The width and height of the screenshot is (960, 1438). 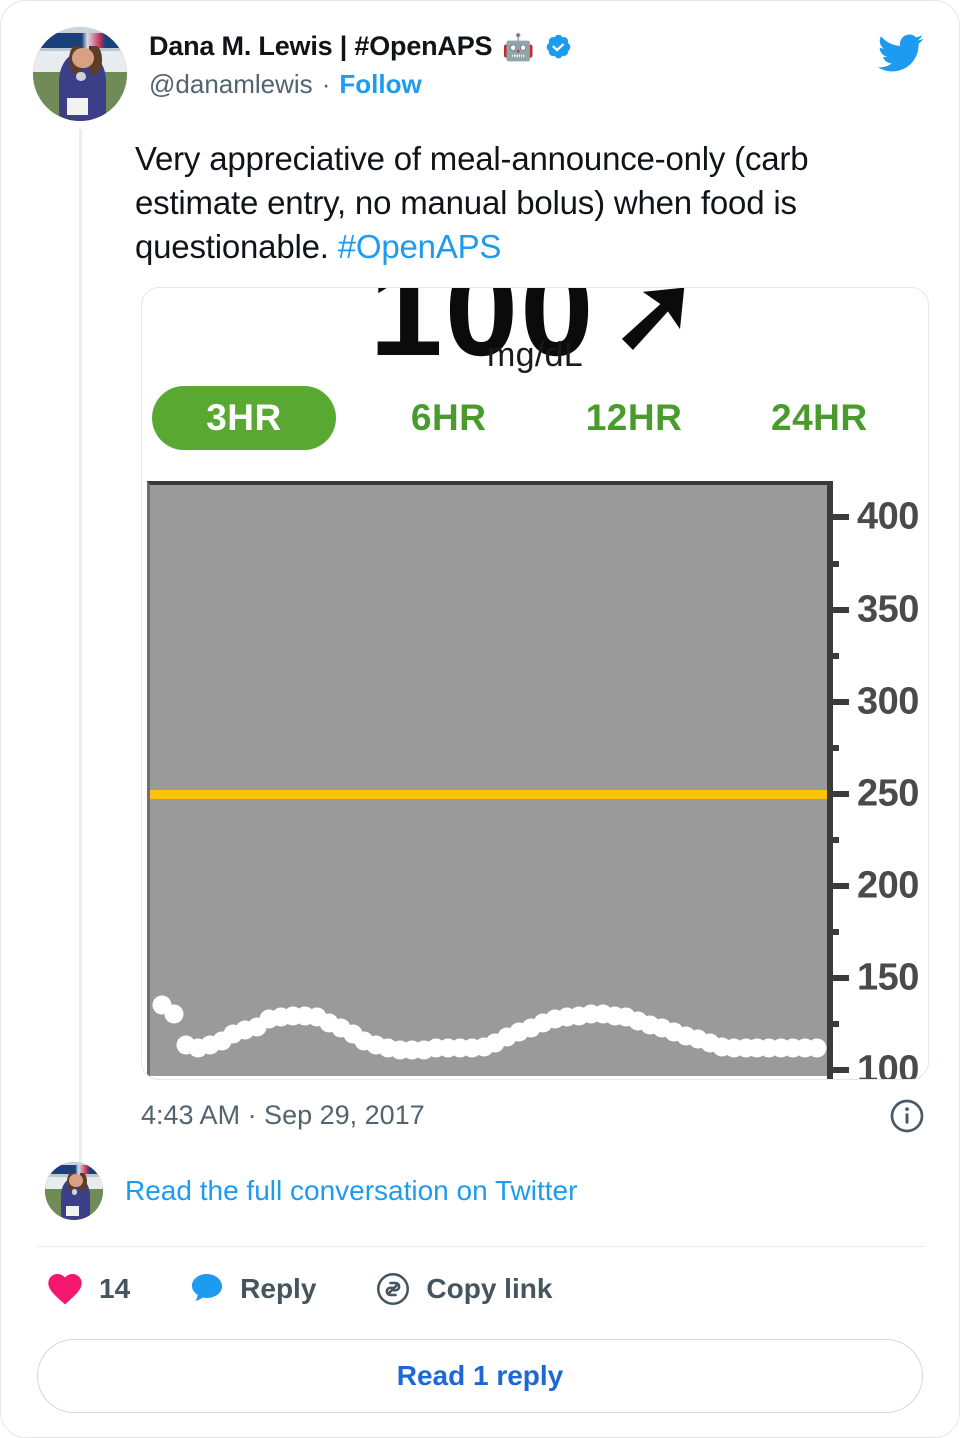 I want to click on hashtag-link: #OpenAPS, so click(x=420, y=246).